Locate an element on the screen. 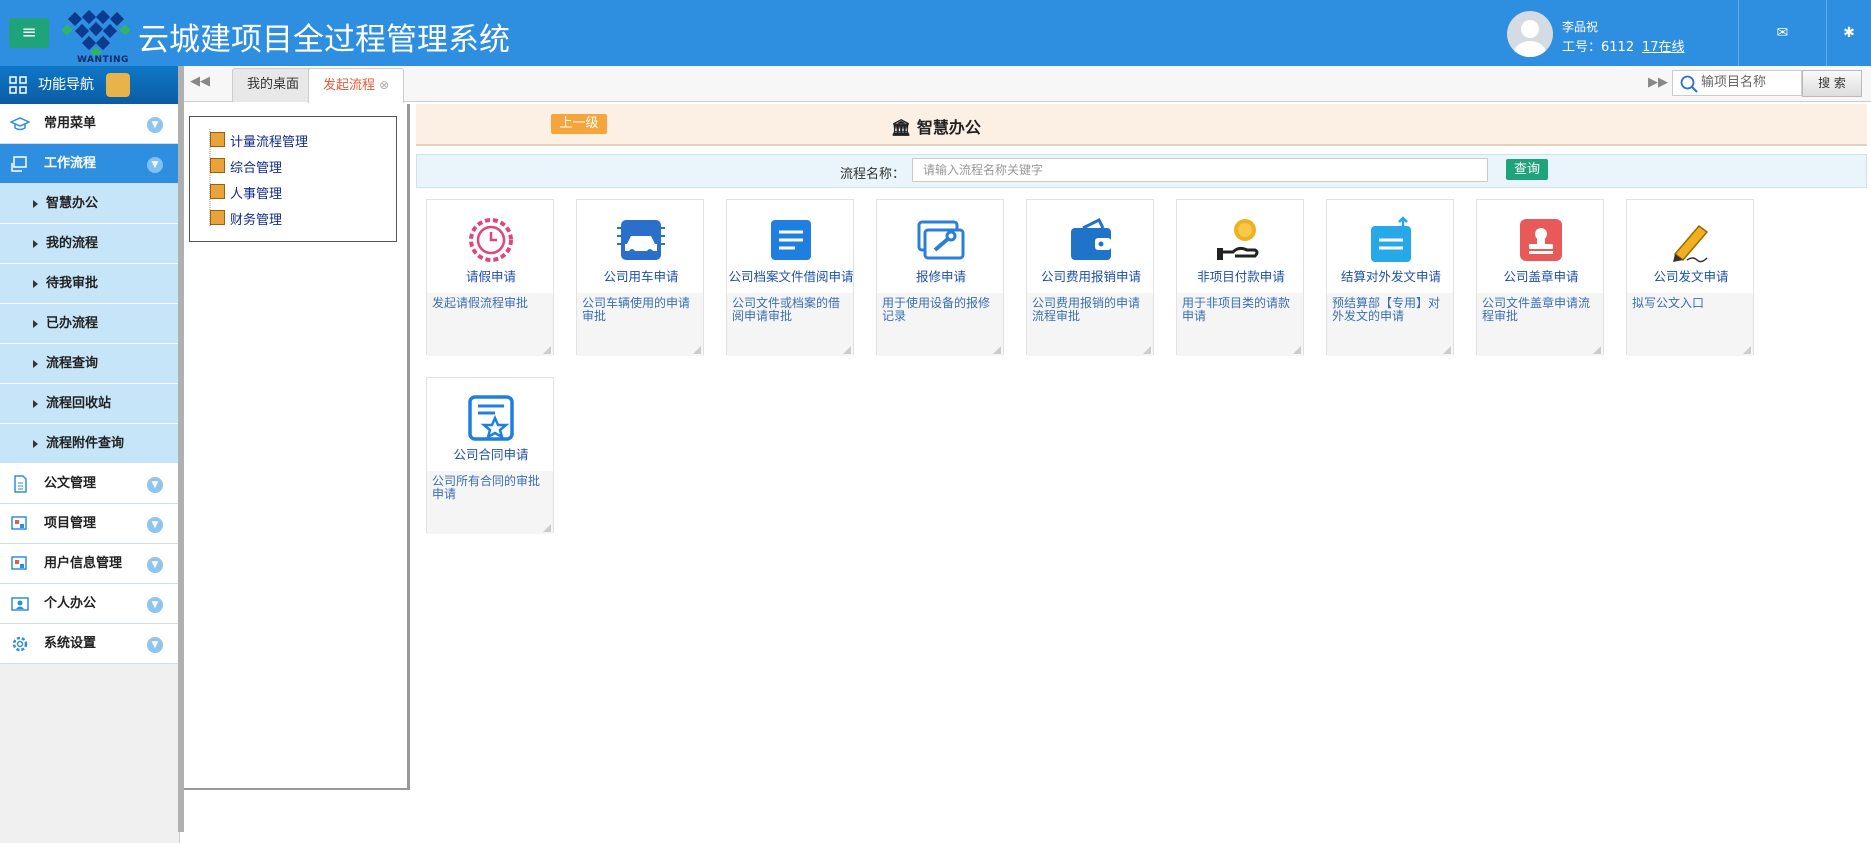 This screenshot has width=1871, height=843. tab-scroll-left-icon: ◀◀ is located at coordinates (200, 81).